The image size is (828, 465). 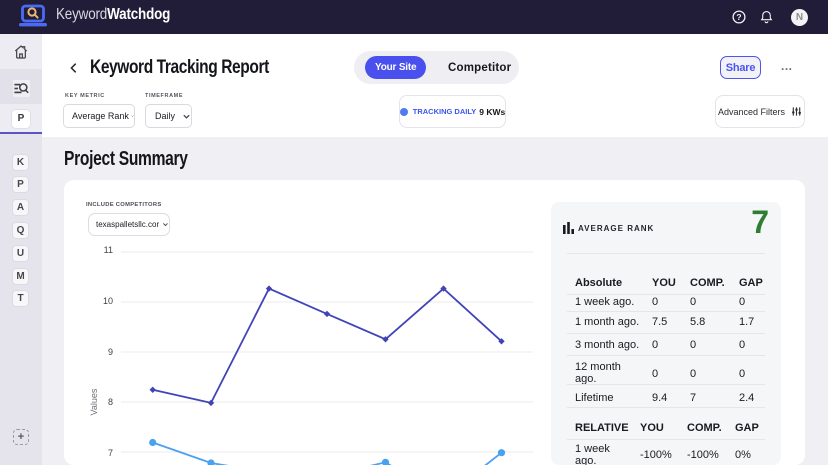 What do you see at coordinates (110, 402) in the screenshot?
I see `svg-text: 8` at bounding box center [110, 402].